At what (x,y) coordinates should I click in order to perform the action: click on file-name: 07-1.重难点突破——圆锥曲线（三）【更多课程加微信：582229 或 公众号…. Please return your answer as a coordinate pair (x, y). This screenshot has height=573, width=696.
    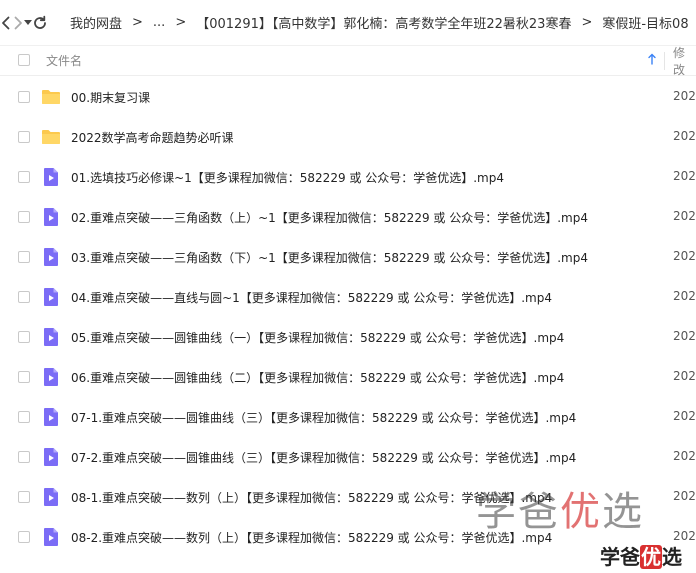
    Looking at the image, I should click on (323, 417).